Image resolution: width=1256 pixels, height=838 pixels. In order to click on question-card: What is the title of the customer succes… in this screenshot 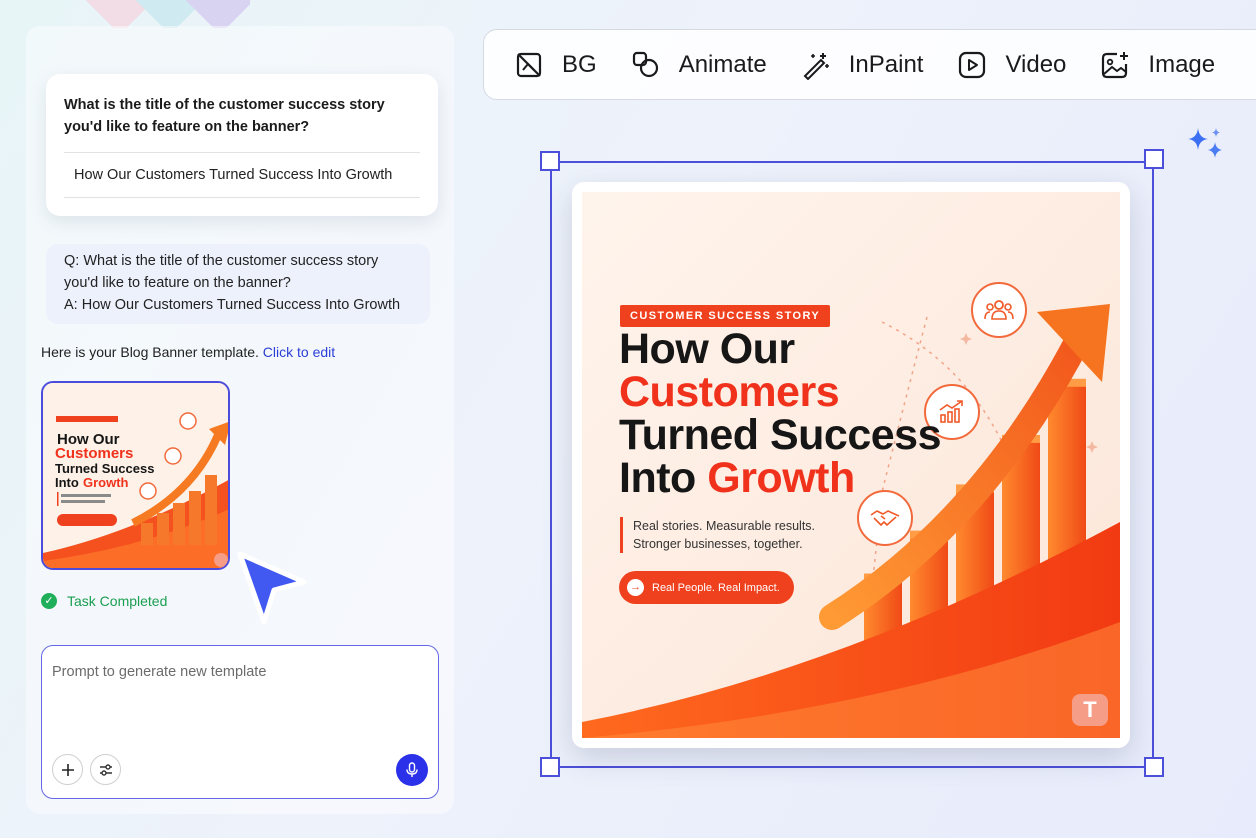, I will do `click(242, 145)`.